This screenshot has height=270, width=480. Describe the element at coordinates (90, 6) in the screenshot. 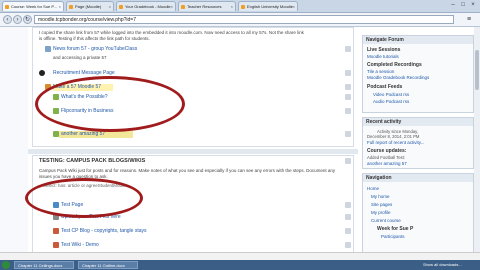

I see `browser-tab: Page (Moodle) ×` at that location.